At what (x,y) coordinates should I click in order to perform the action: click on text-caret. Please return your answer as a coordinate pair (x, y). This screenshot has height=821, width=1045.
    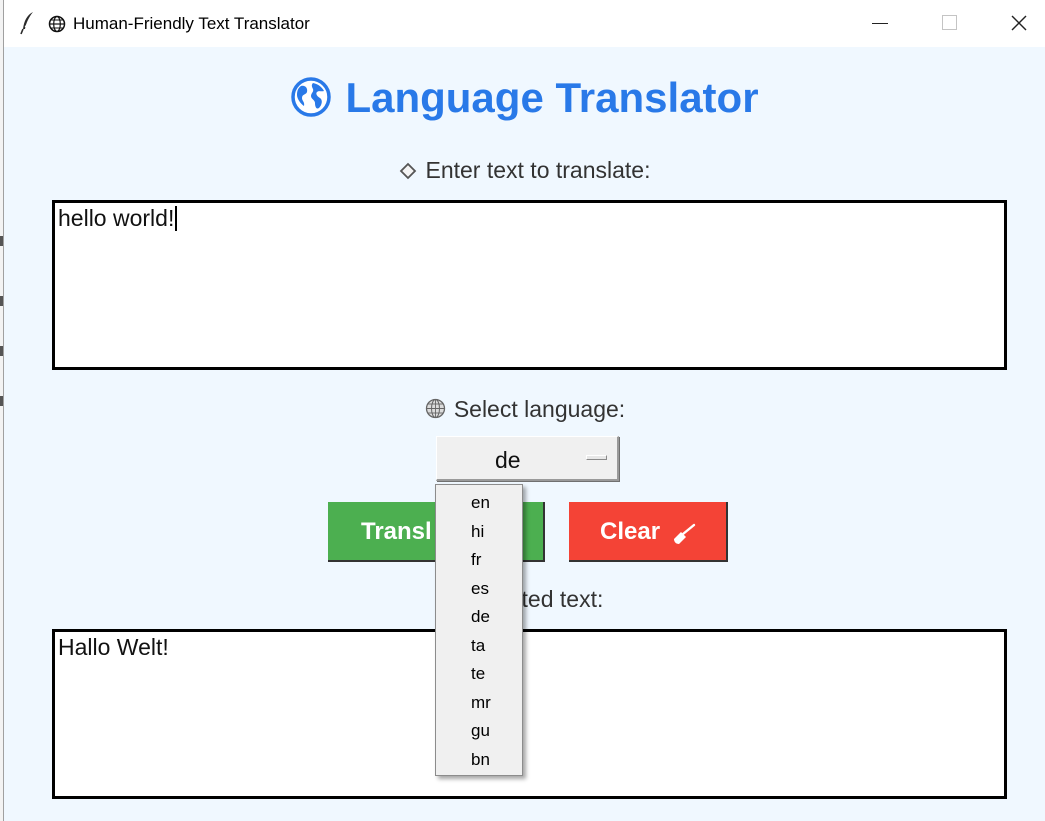
    Looking at the image, I should click on (176, 218).